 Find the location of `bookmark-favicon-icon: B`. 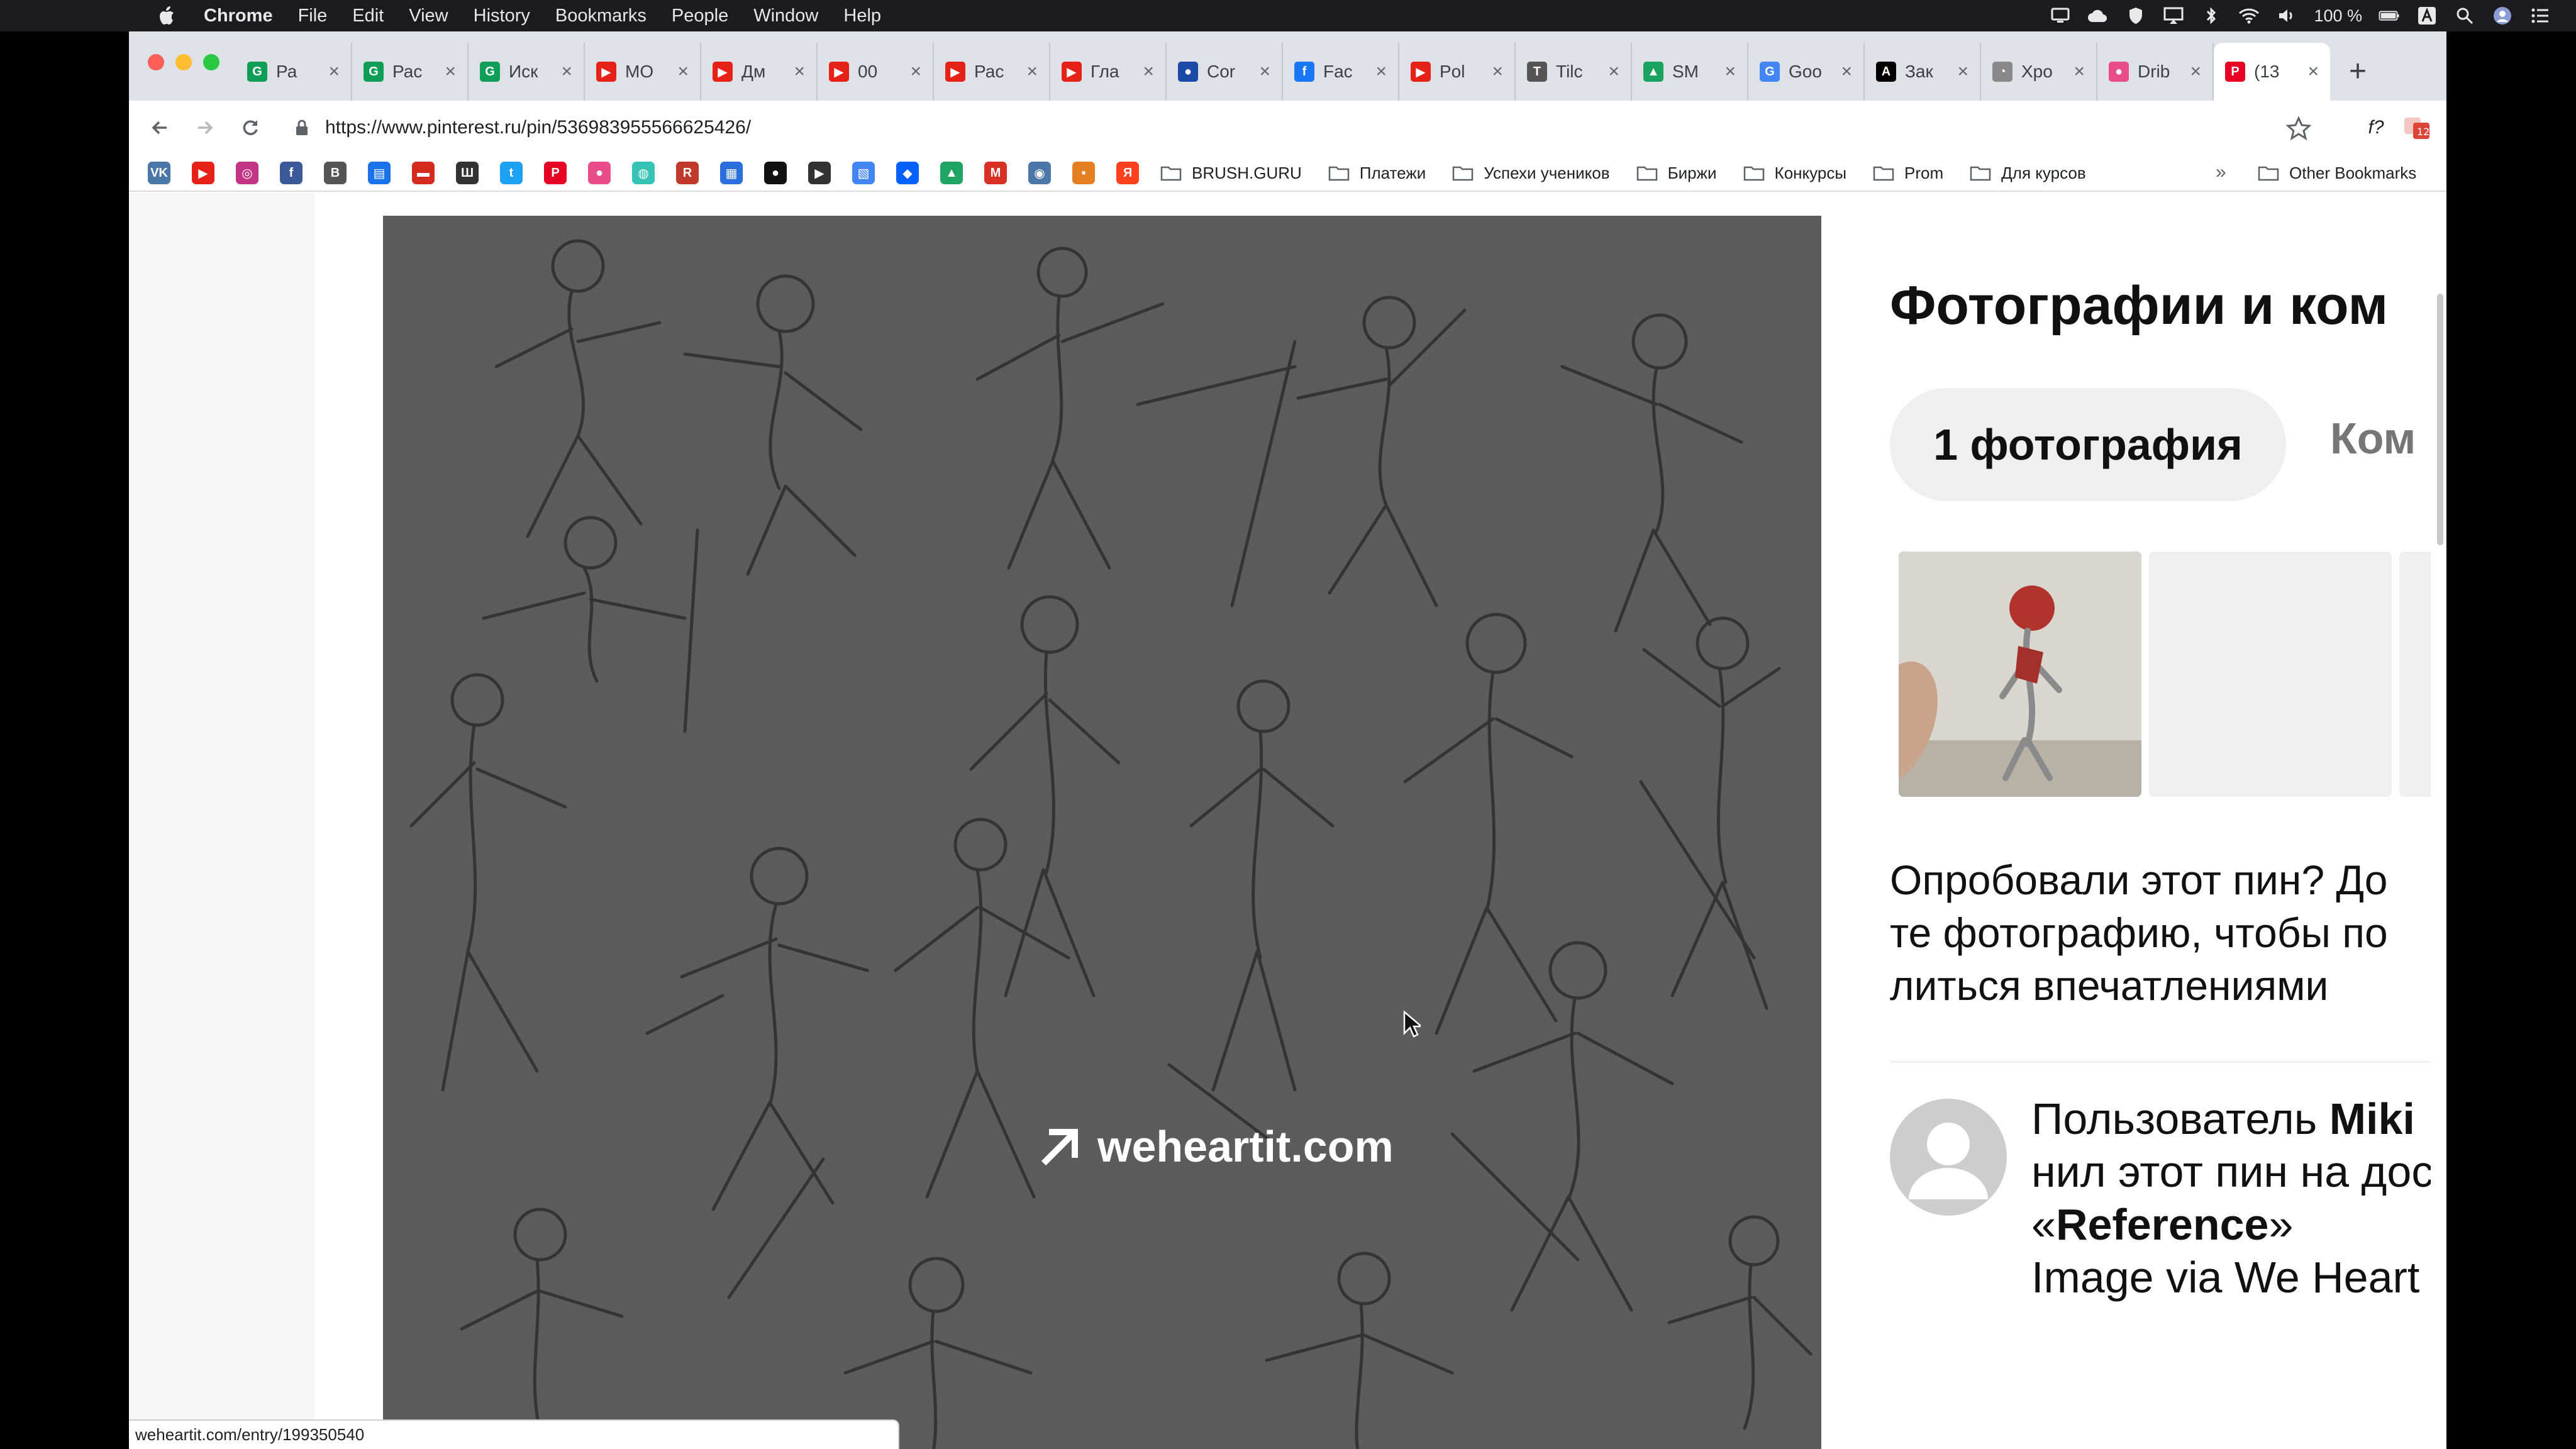

bookmark-favicon-icon: B is located at coordinates (335, 173).